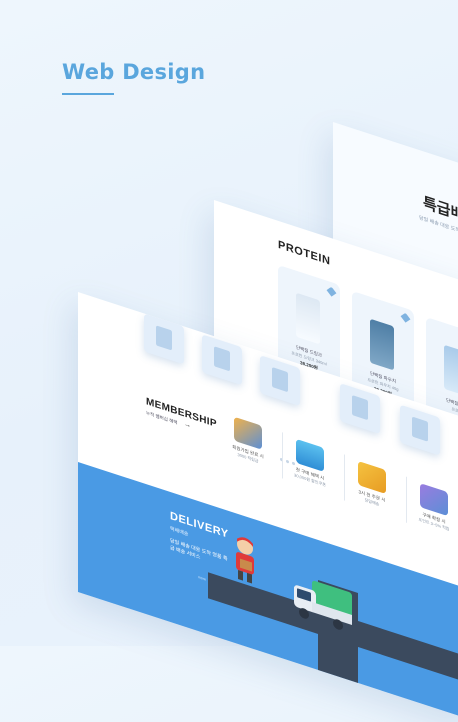 The image size is (458, 722). I want to click on bag-icon, so click(310, 455).